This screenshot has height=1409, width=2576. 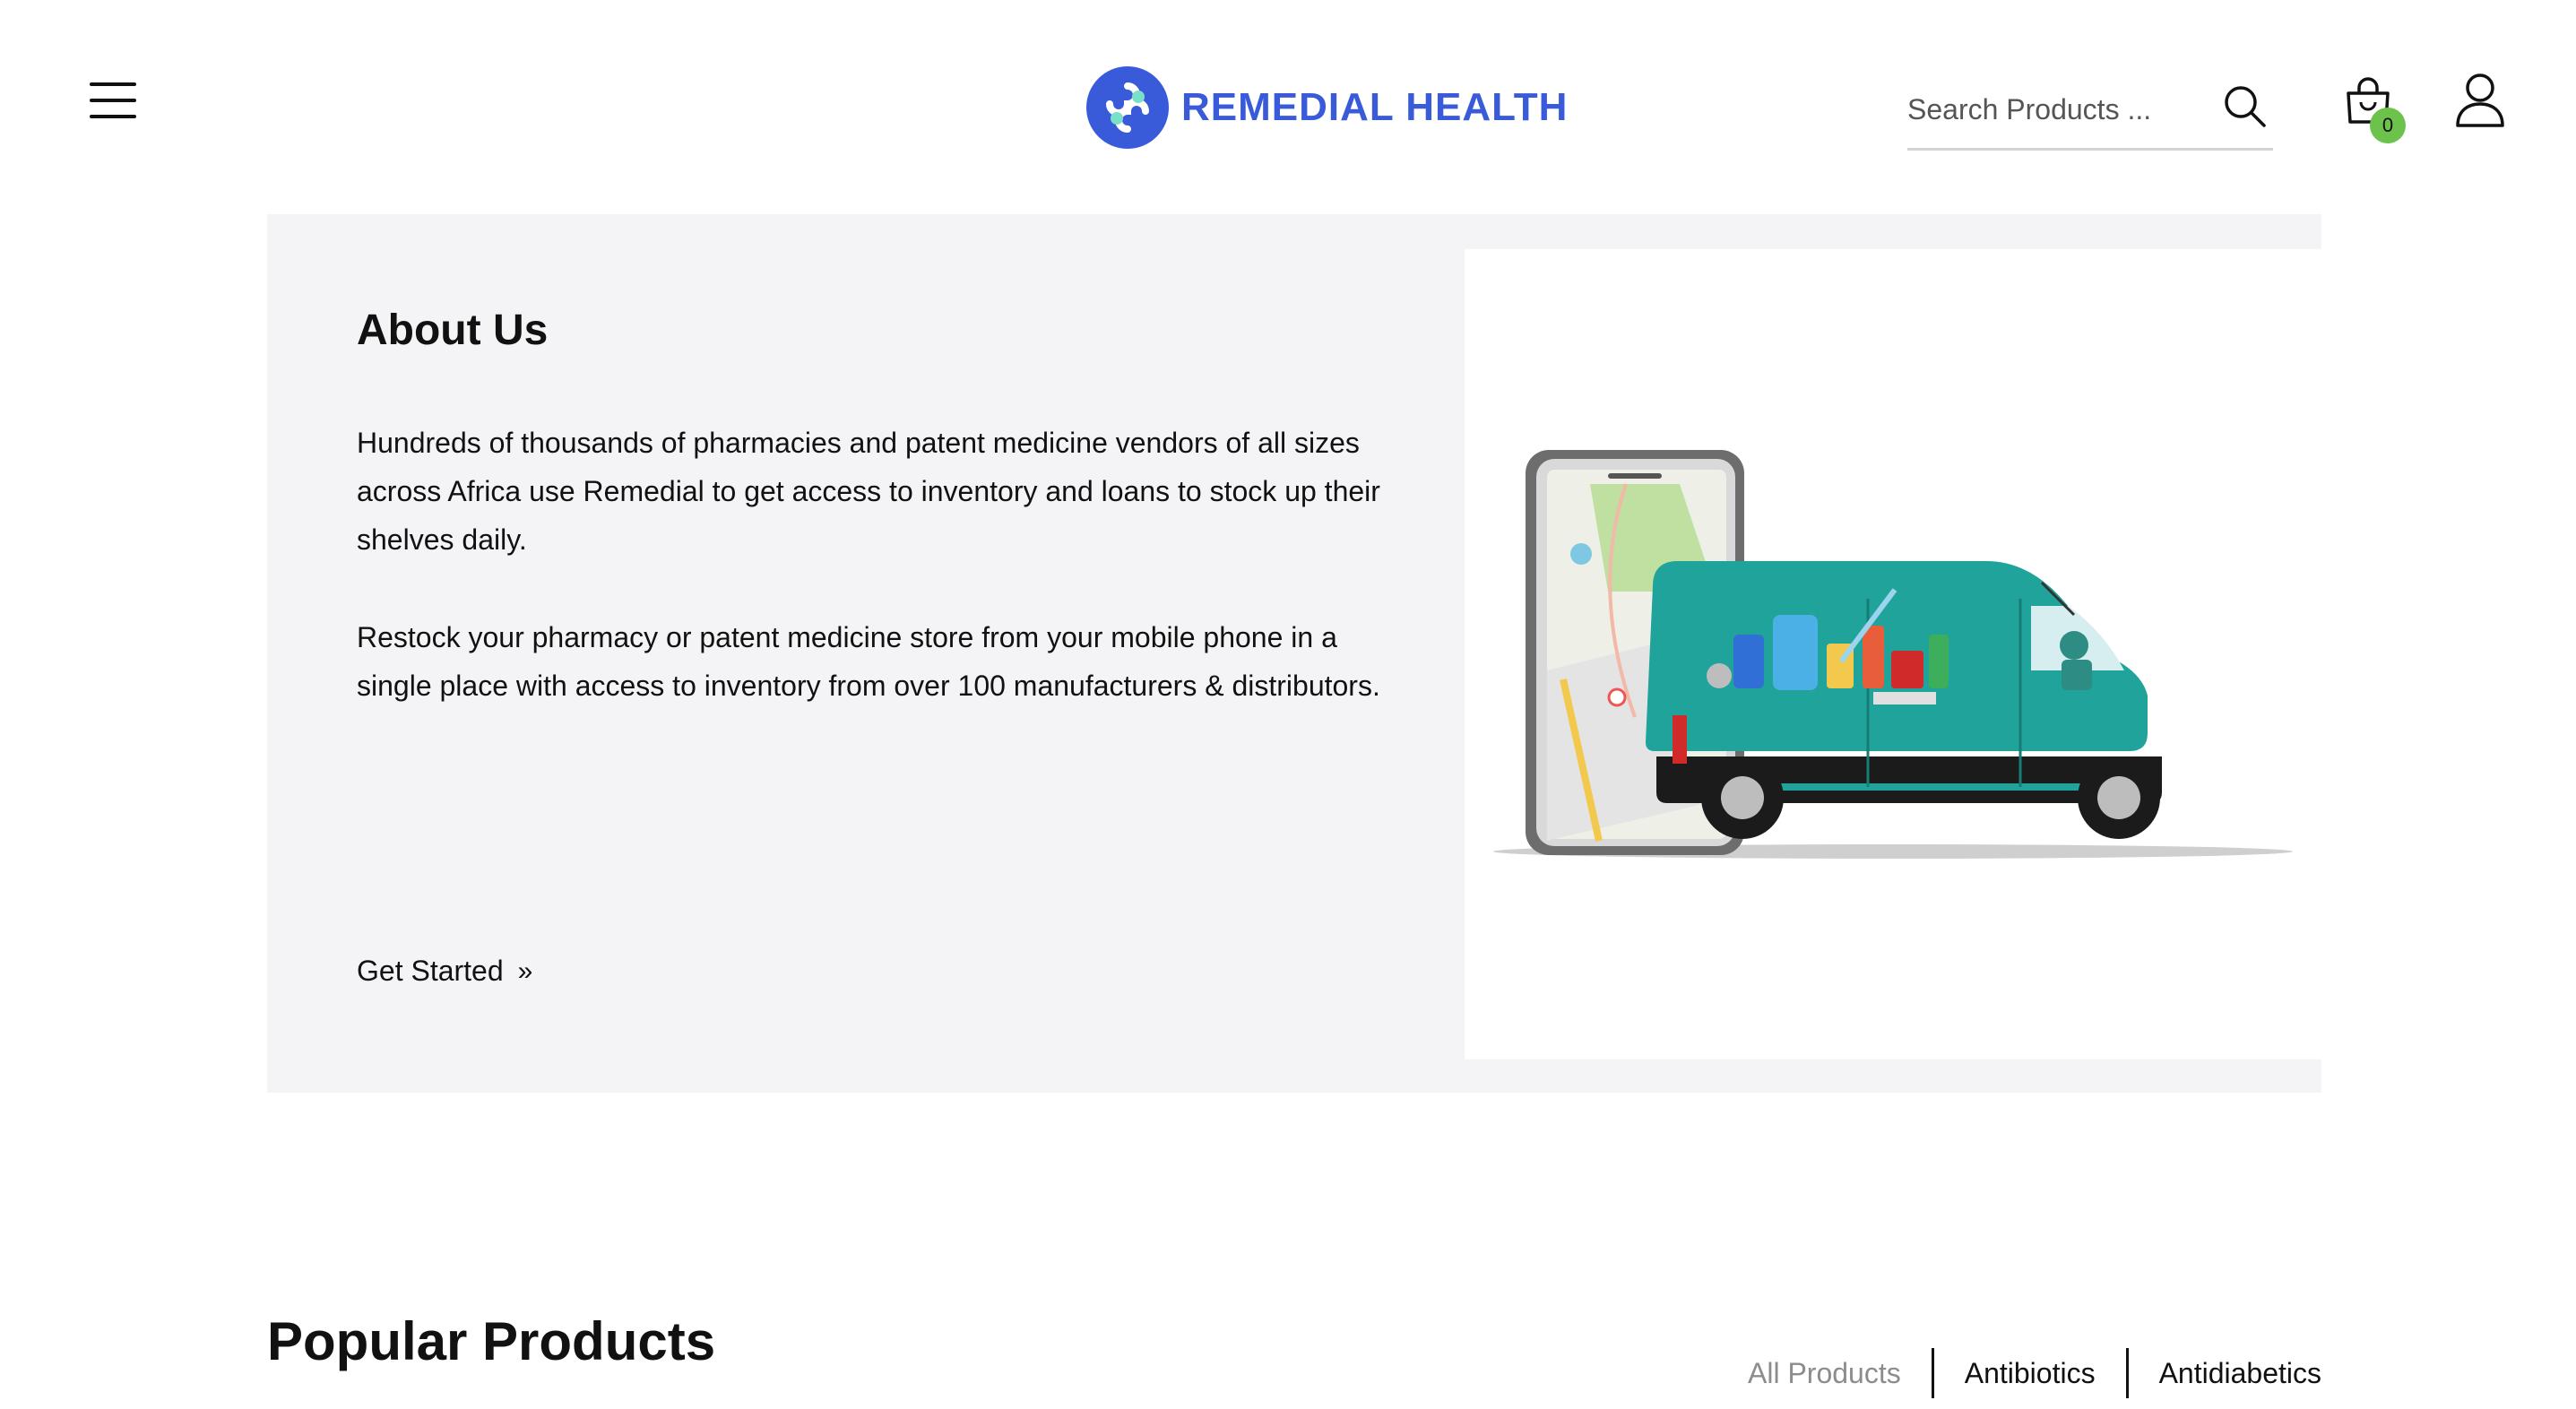 What do you see at coordinates (2030, 1373) in the screenshot?
I see `tab-antibiotics: Antibiotics` at bounding box center [2030, 1373].